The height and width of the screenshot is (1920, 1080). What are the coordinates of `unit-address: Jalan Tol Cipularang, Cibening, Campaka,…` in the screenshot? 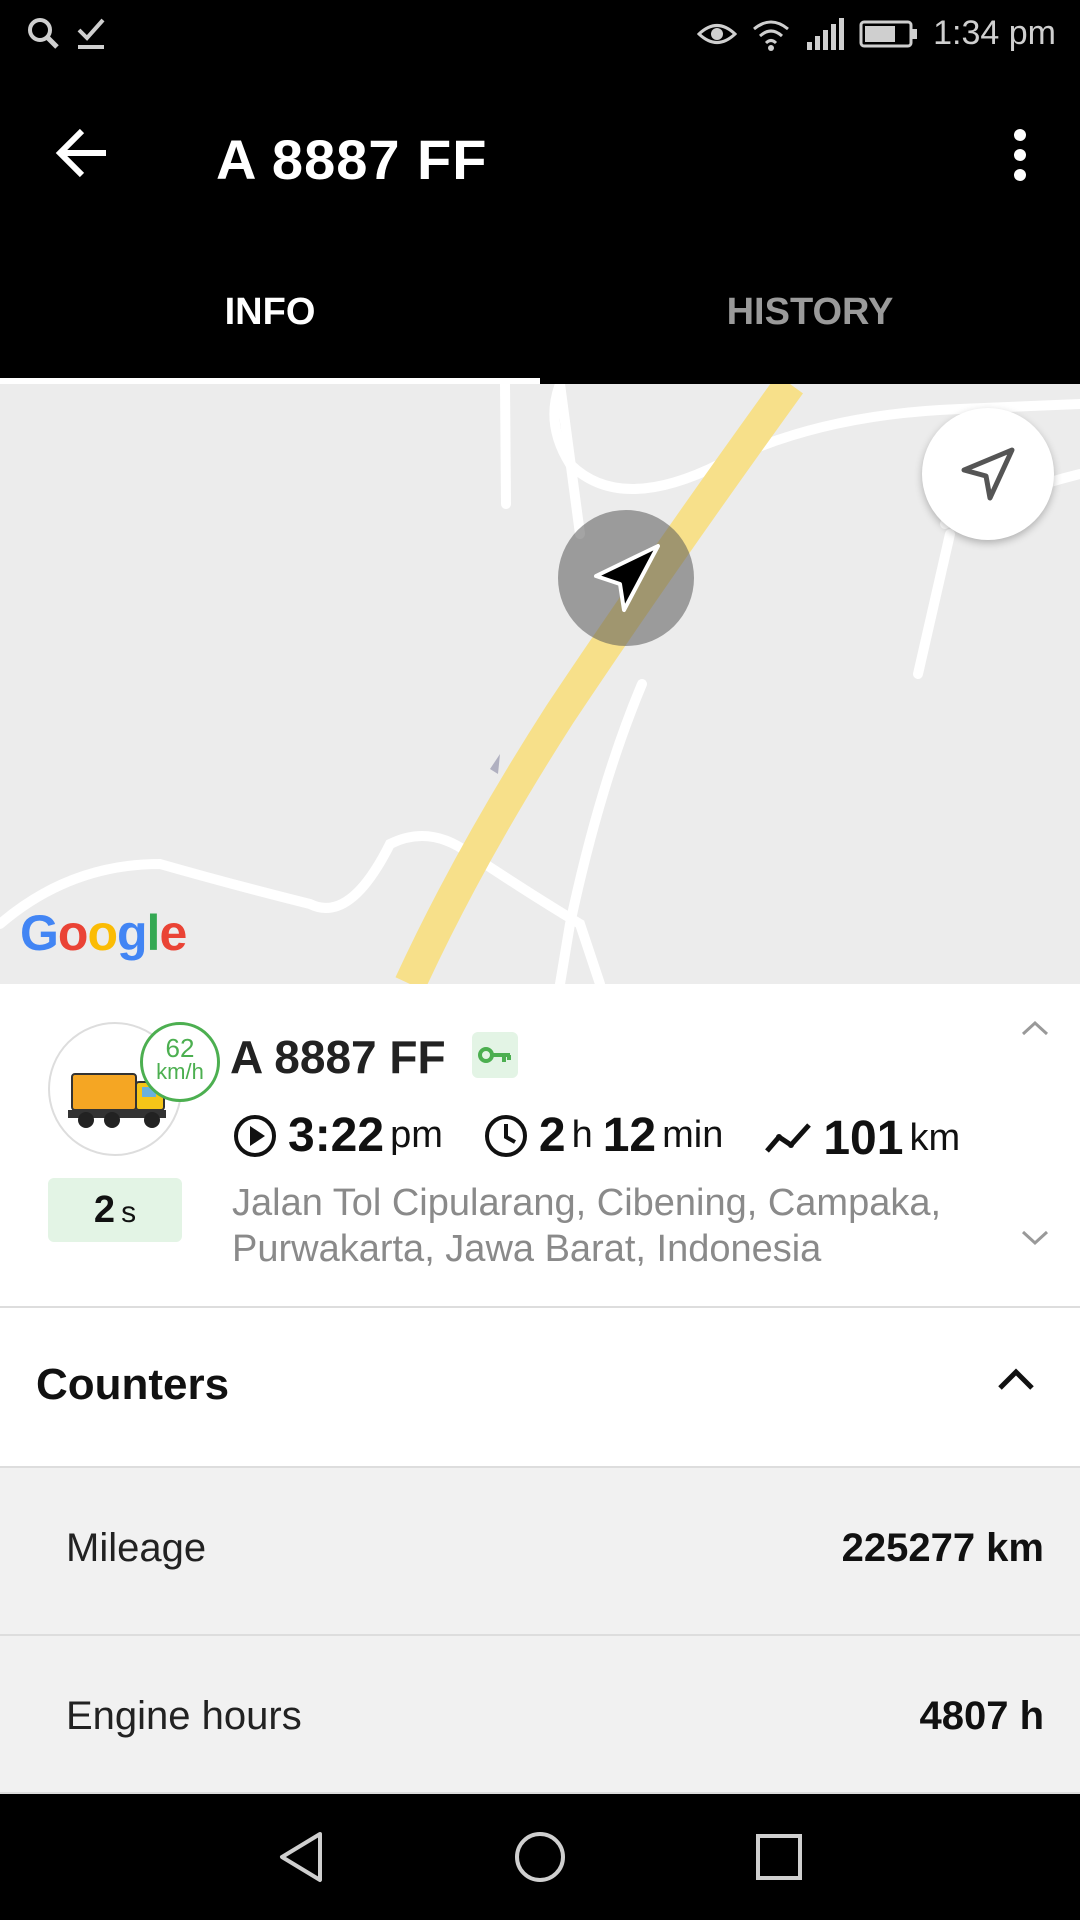 It's located at (587, 1226).